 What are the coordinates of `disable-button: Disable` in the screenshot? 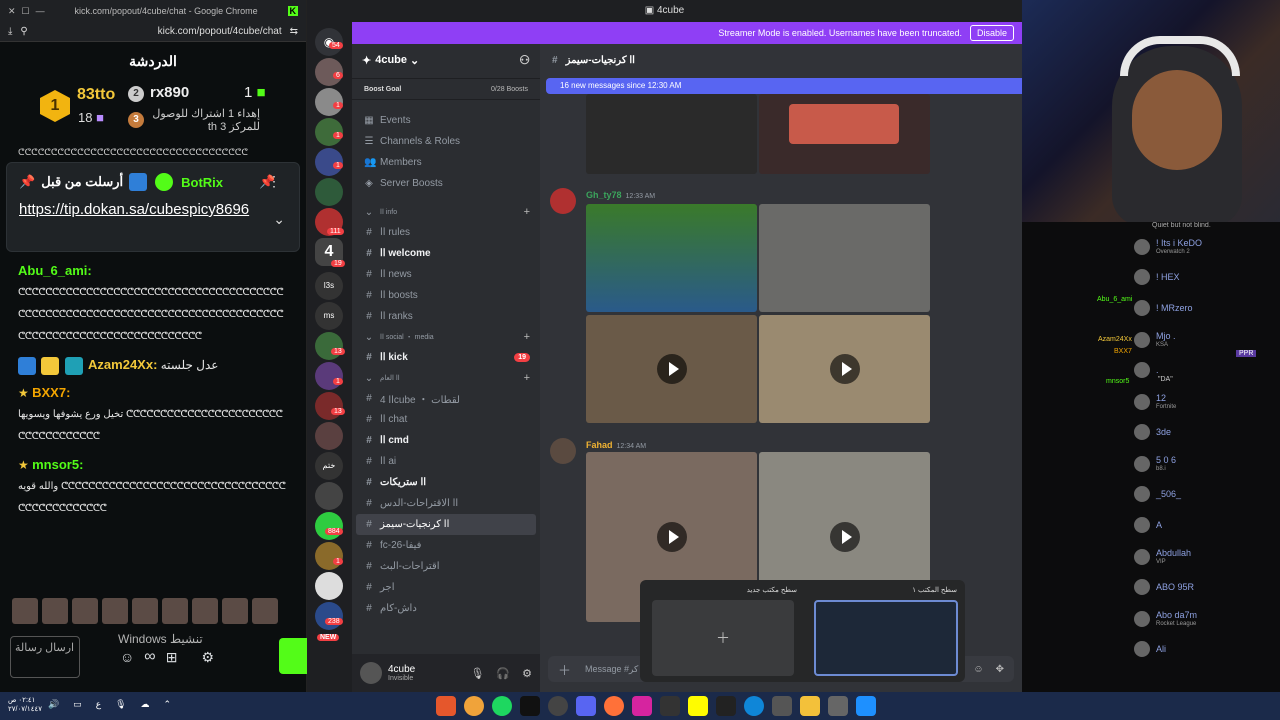 It's located at (991, 33).